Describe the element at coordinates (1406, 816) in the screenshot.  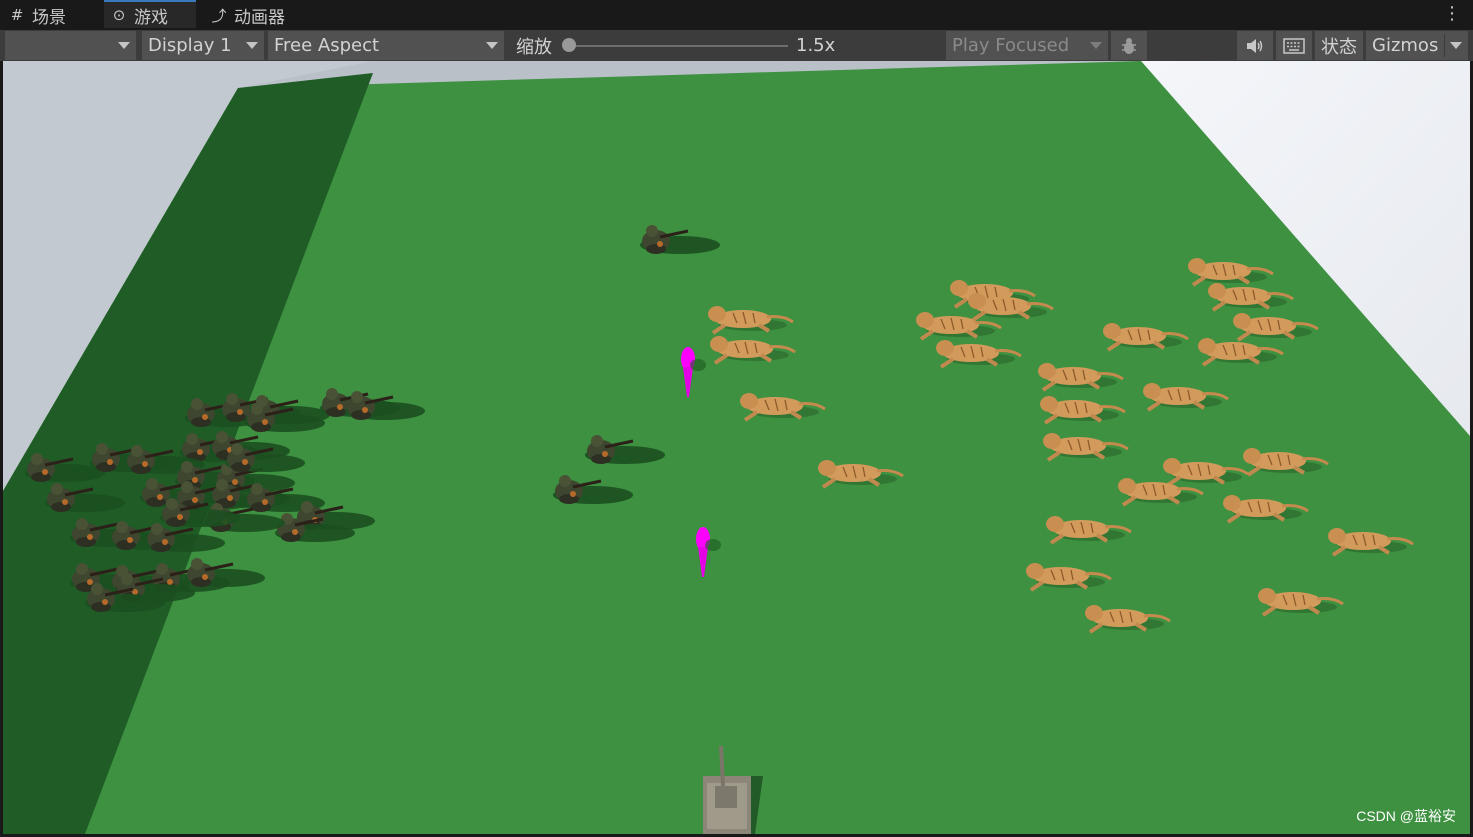
I see `watermark: CSDN @蓝裕安` at that location.